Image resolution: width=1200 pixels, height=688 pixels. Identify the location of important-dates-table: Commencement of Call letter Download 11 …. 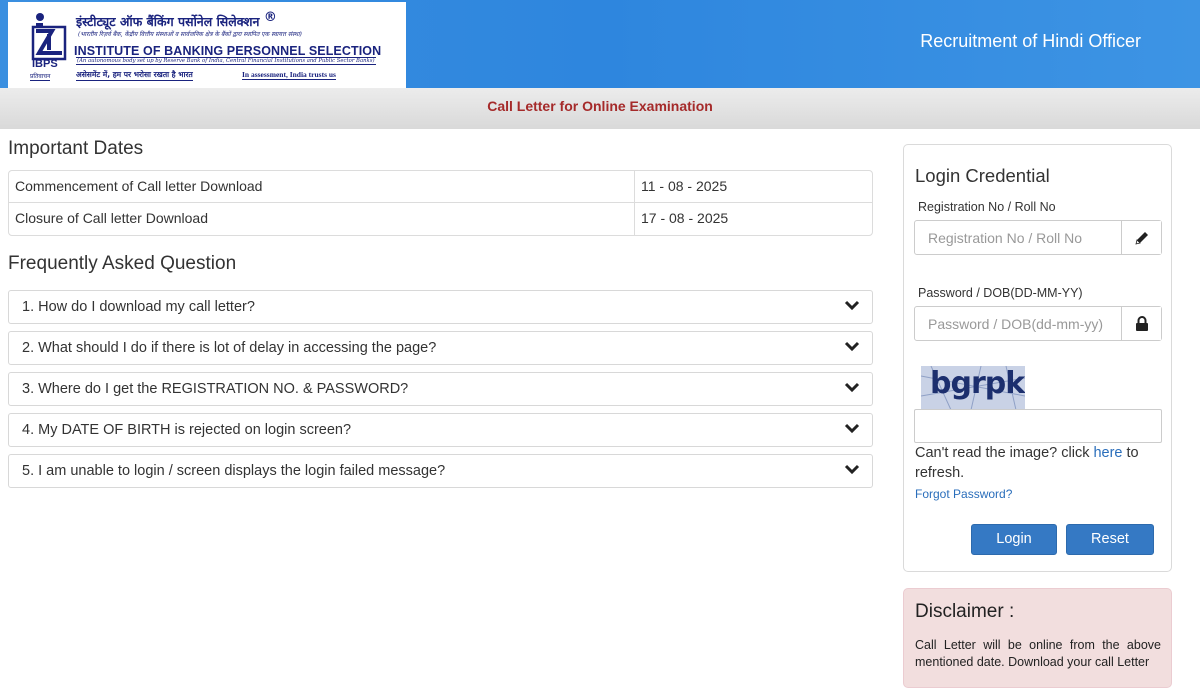
(440, 203).